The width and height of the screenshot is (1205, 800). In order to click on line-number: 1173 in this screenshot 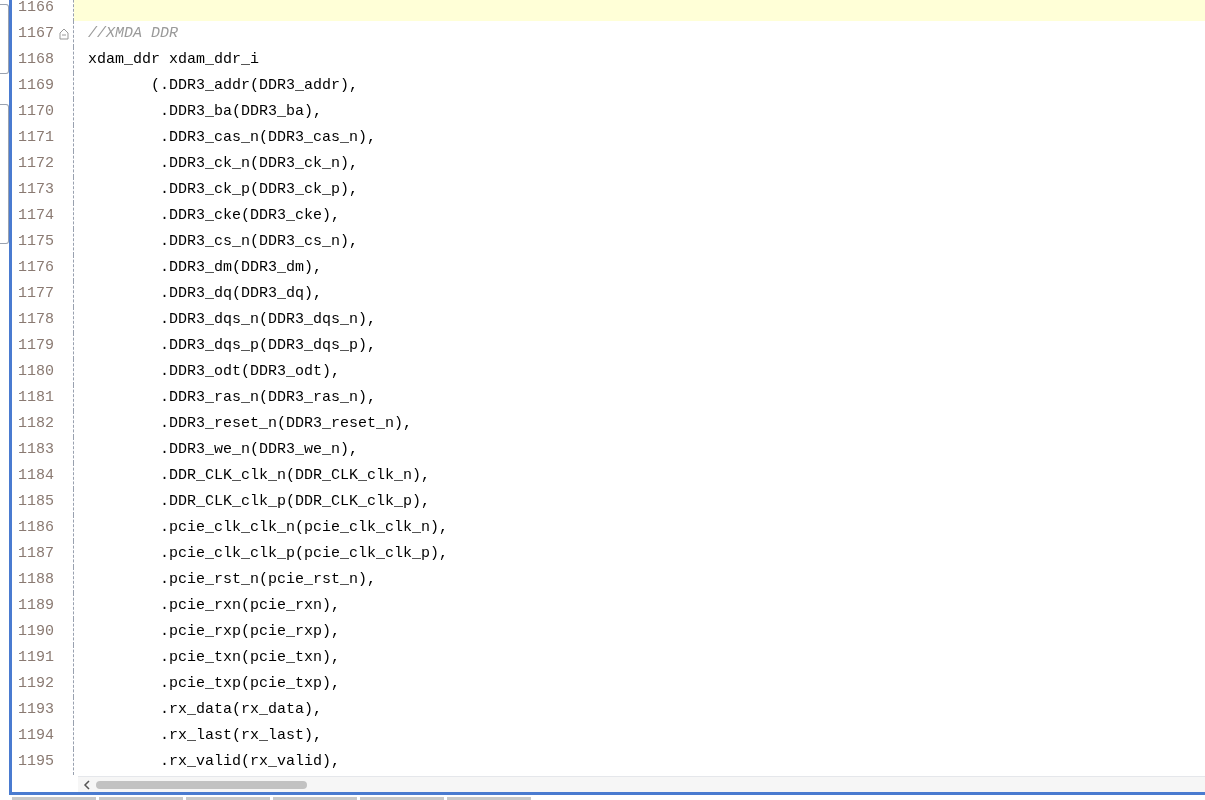, I will do `click(36, 189)`.